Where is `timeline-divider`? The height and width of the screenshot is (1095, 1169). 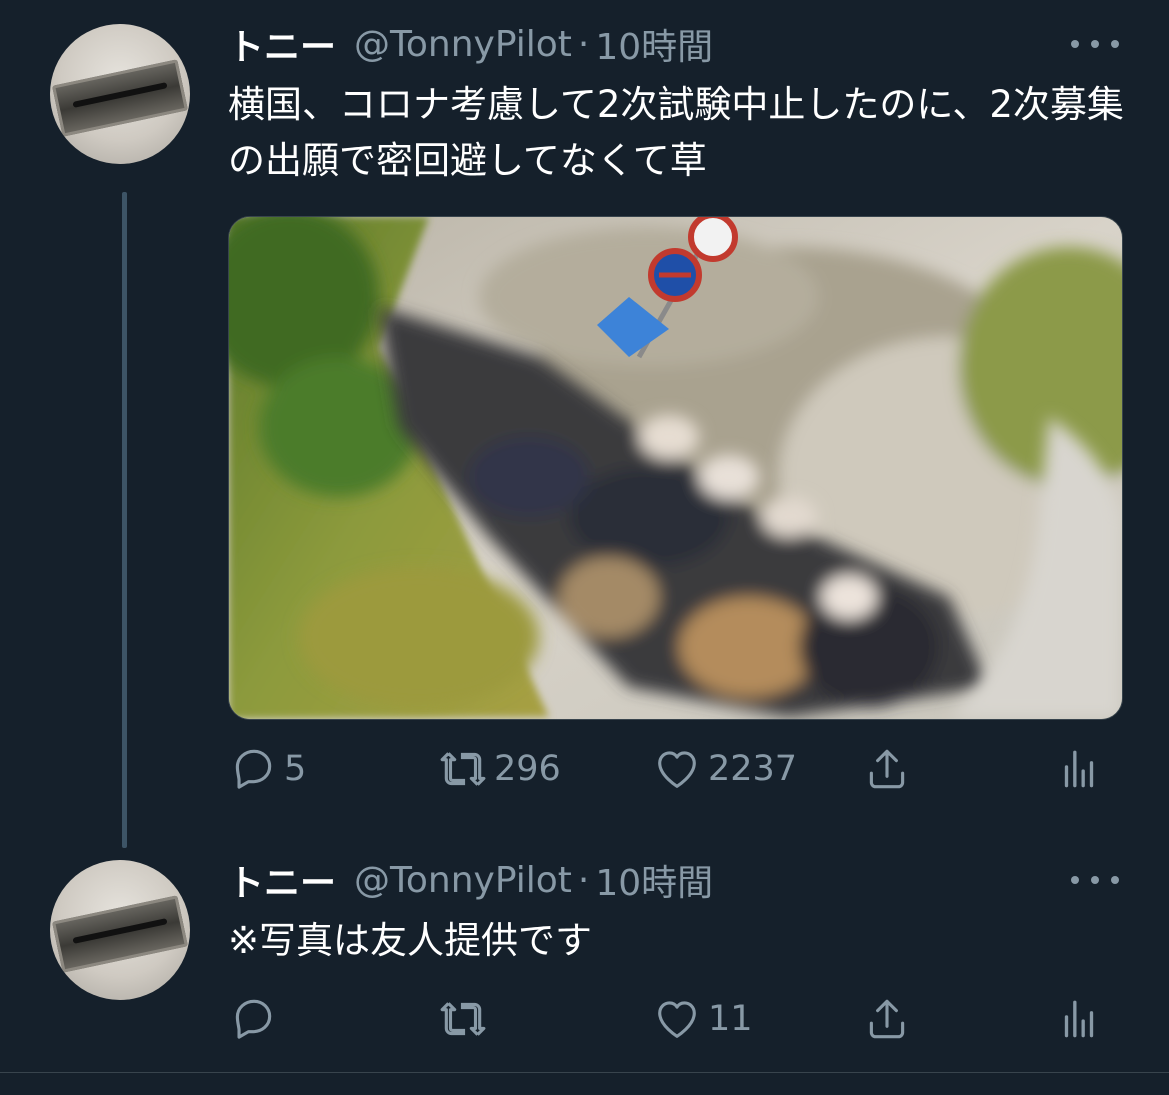
timeline-divider is located at coordinates (584, 1072).